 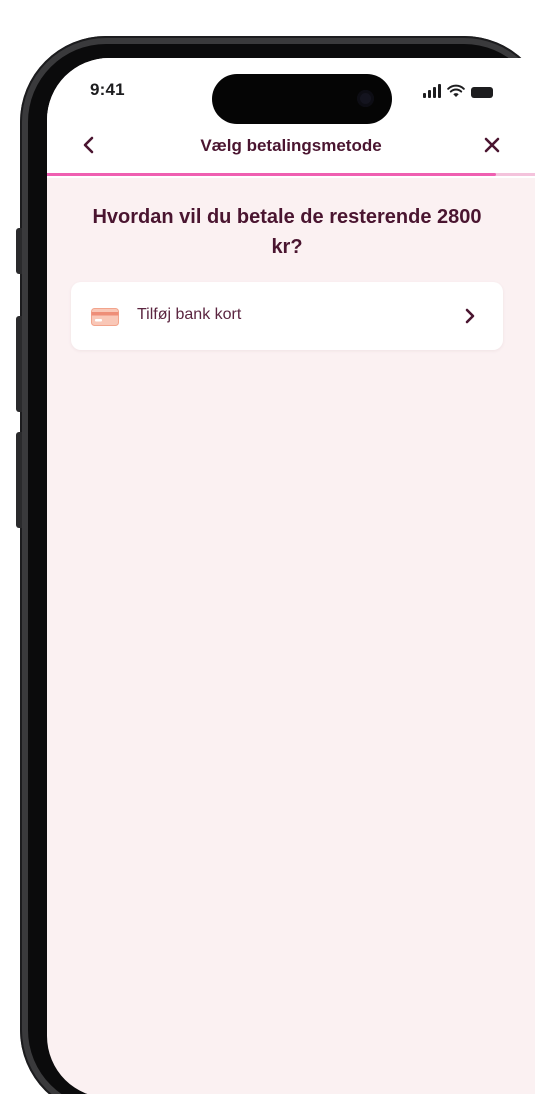 I want to click on add-bank-card-label: Tilføj bank kort, so click(x=189, y=314).